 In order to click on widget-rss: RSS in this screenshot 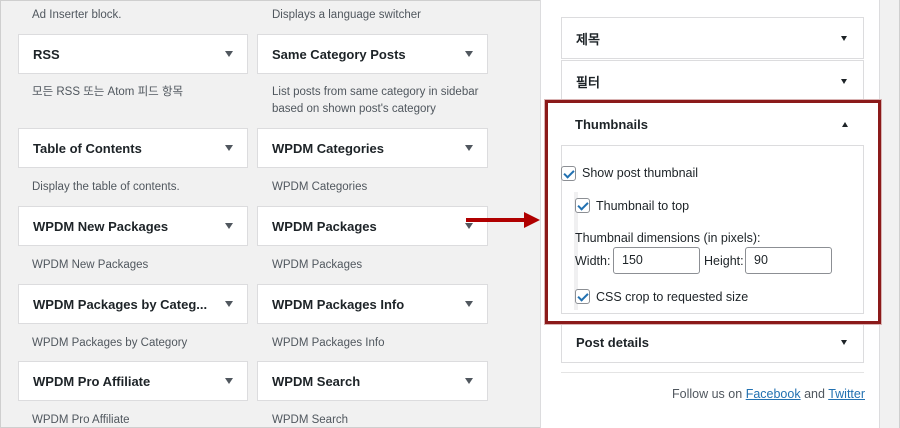, I will do `click(133, 54)`.